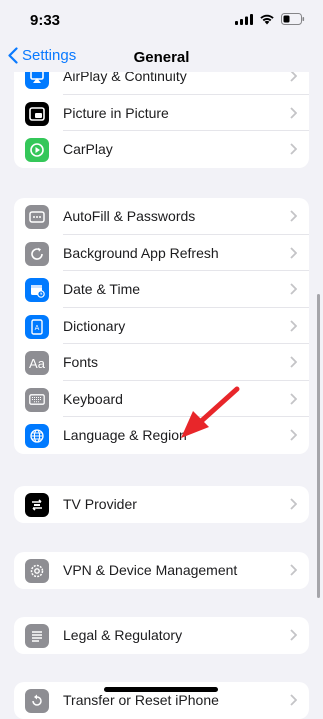  I want to click on row-fonts: Aa Fonts, so click(161, 362).